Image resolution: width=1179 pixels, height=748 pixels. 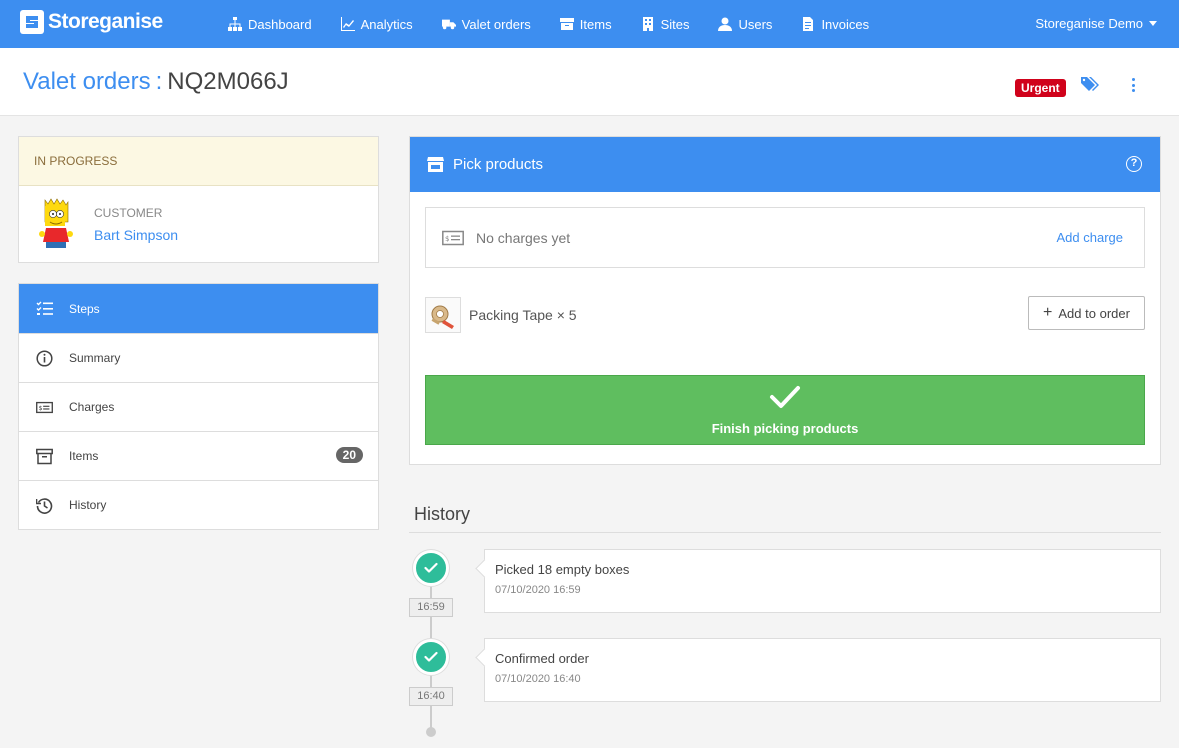 I want to click on order-code: NQ2M066J, so click(x=228, y=81).